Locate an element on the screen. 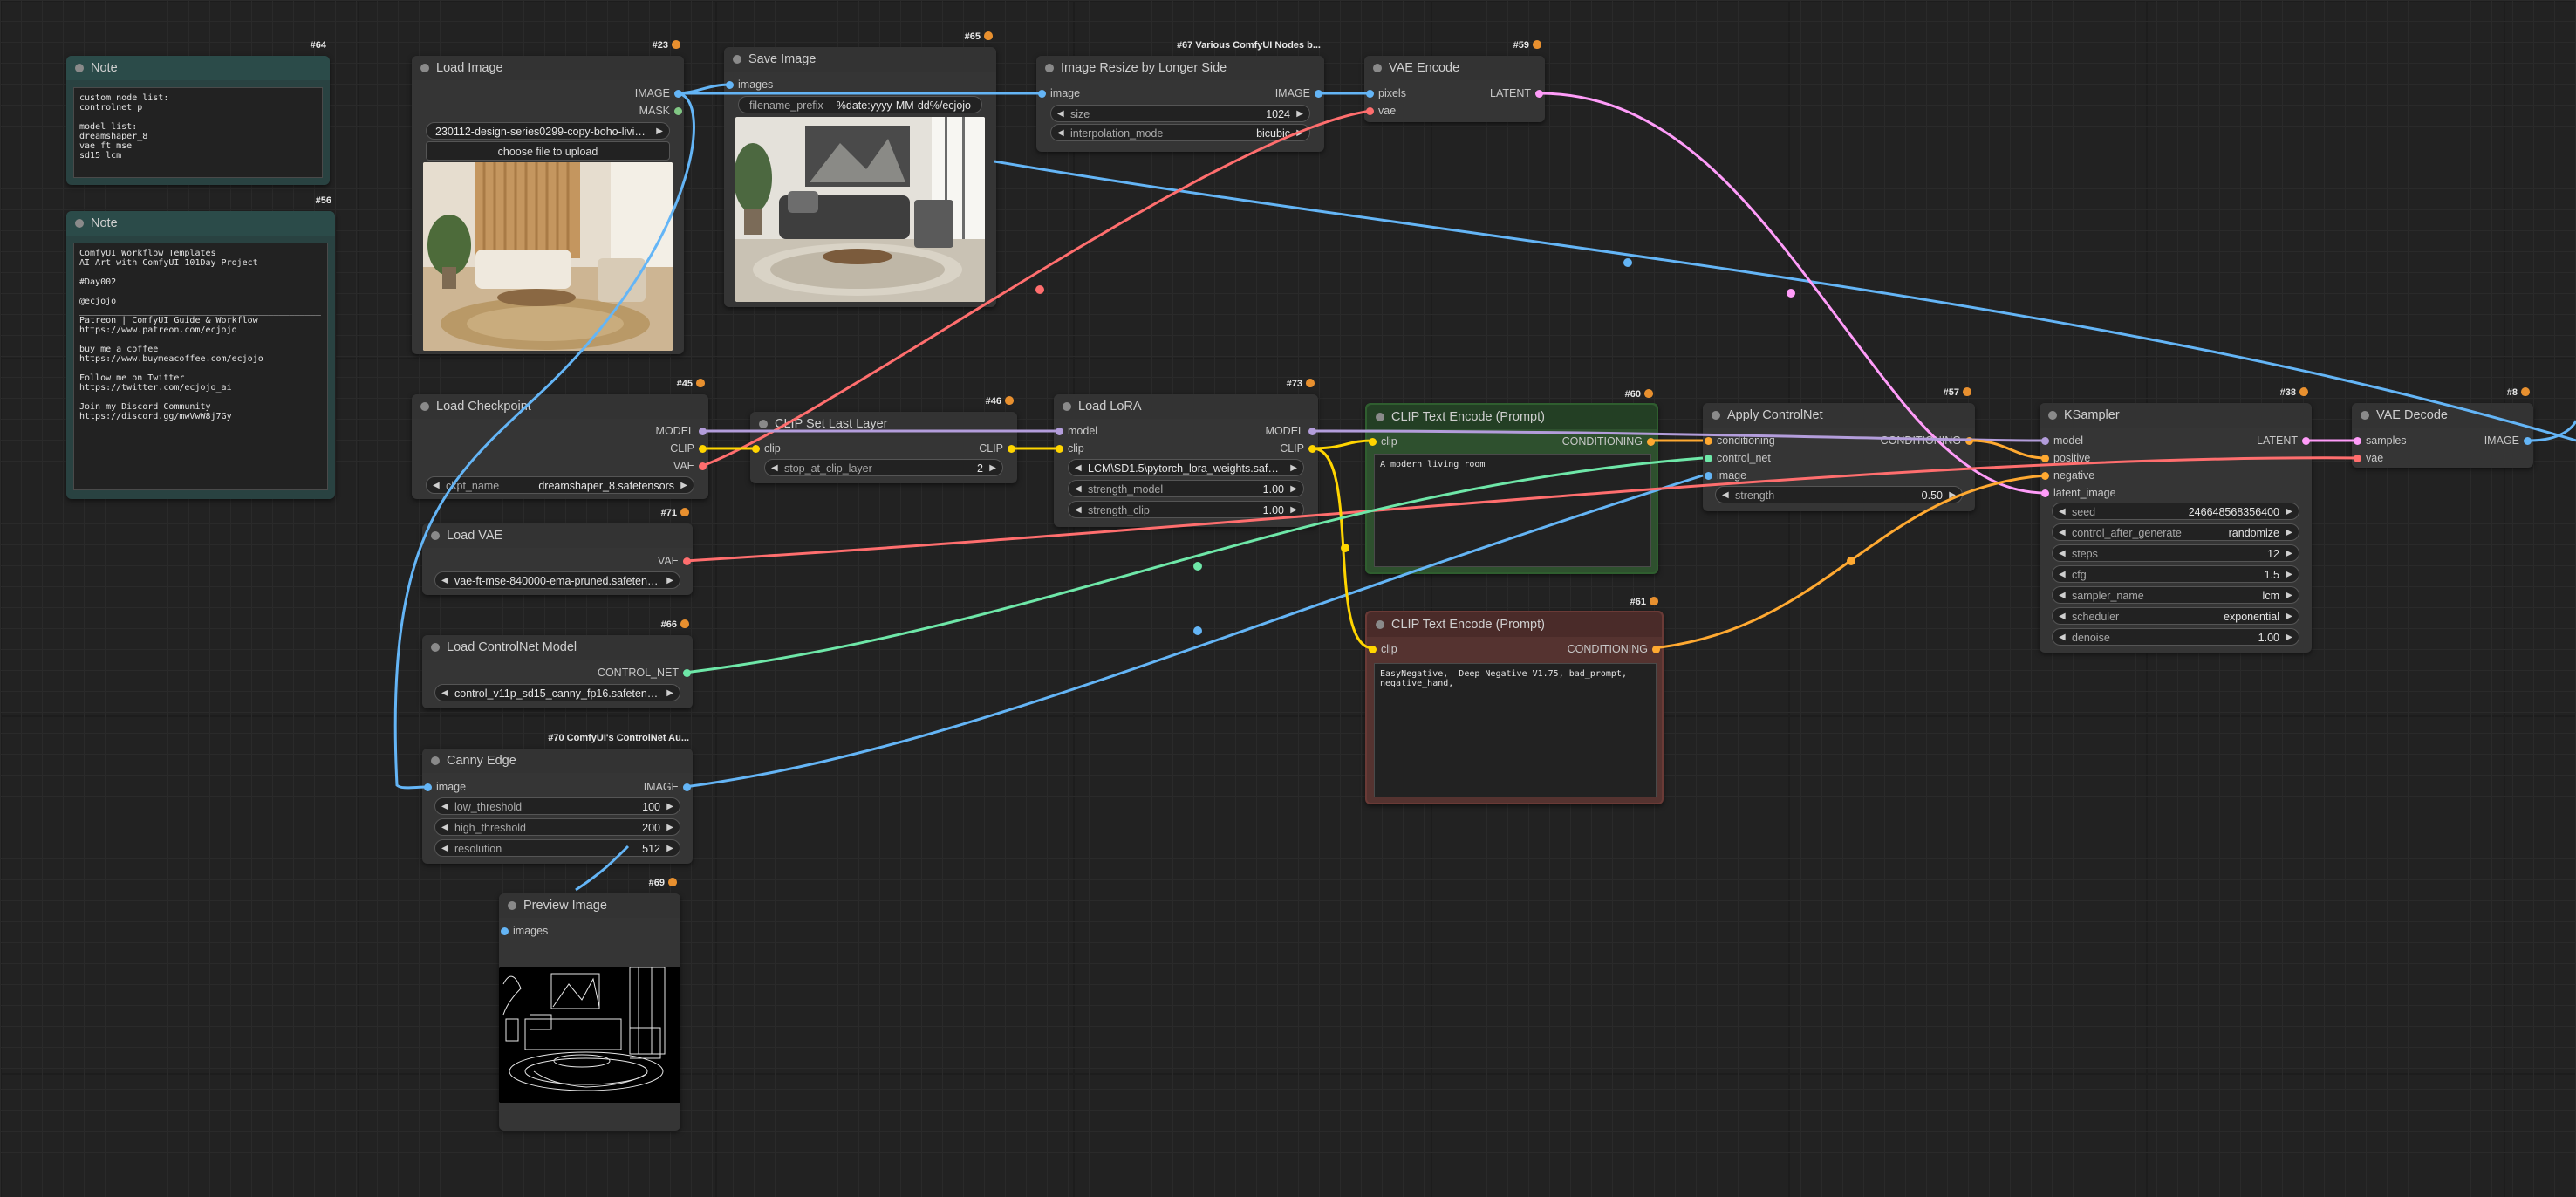  vae-encode-node: #59 VAE Encode pixels vae LATENT is located at coordinates (1454, 81).